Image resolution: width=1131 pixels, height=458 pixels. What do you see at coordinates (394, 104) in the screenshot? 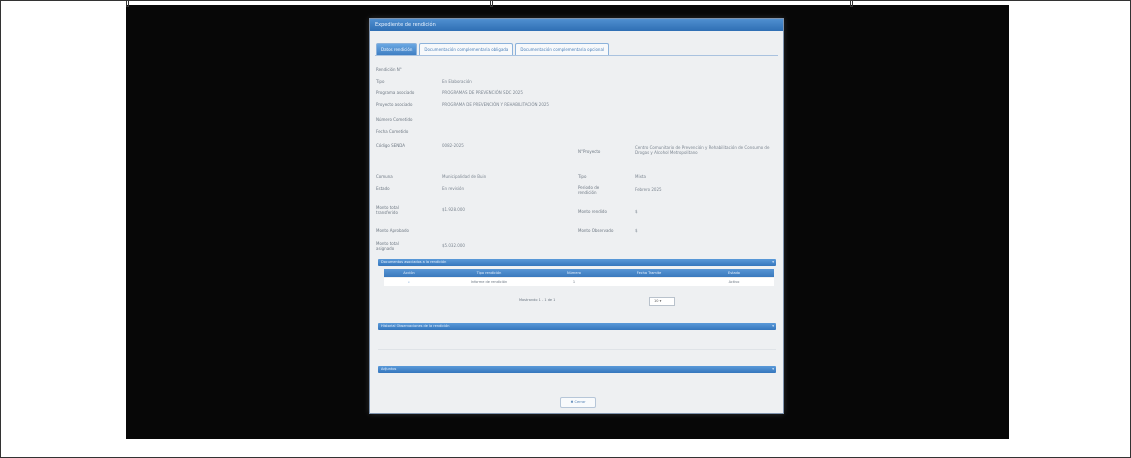
I see `label-proyecto: Proyecto asociado` at bounding box center [394, 104].